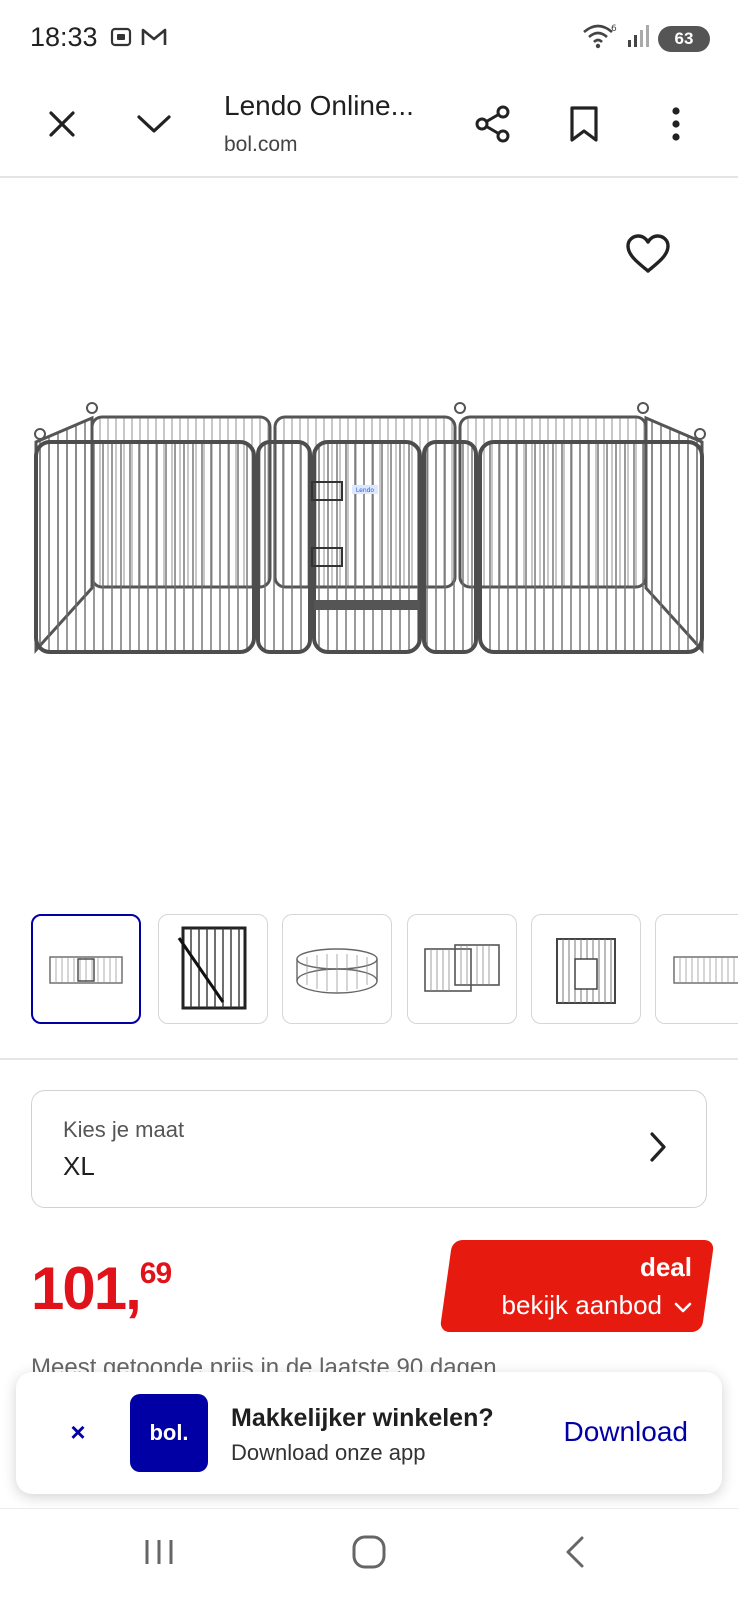 The height and width of the screenshot is (1600, 738). Describe the element at coordinates (625, 1432) in the screenshot. I see `banner-download-link: Download` at that location.